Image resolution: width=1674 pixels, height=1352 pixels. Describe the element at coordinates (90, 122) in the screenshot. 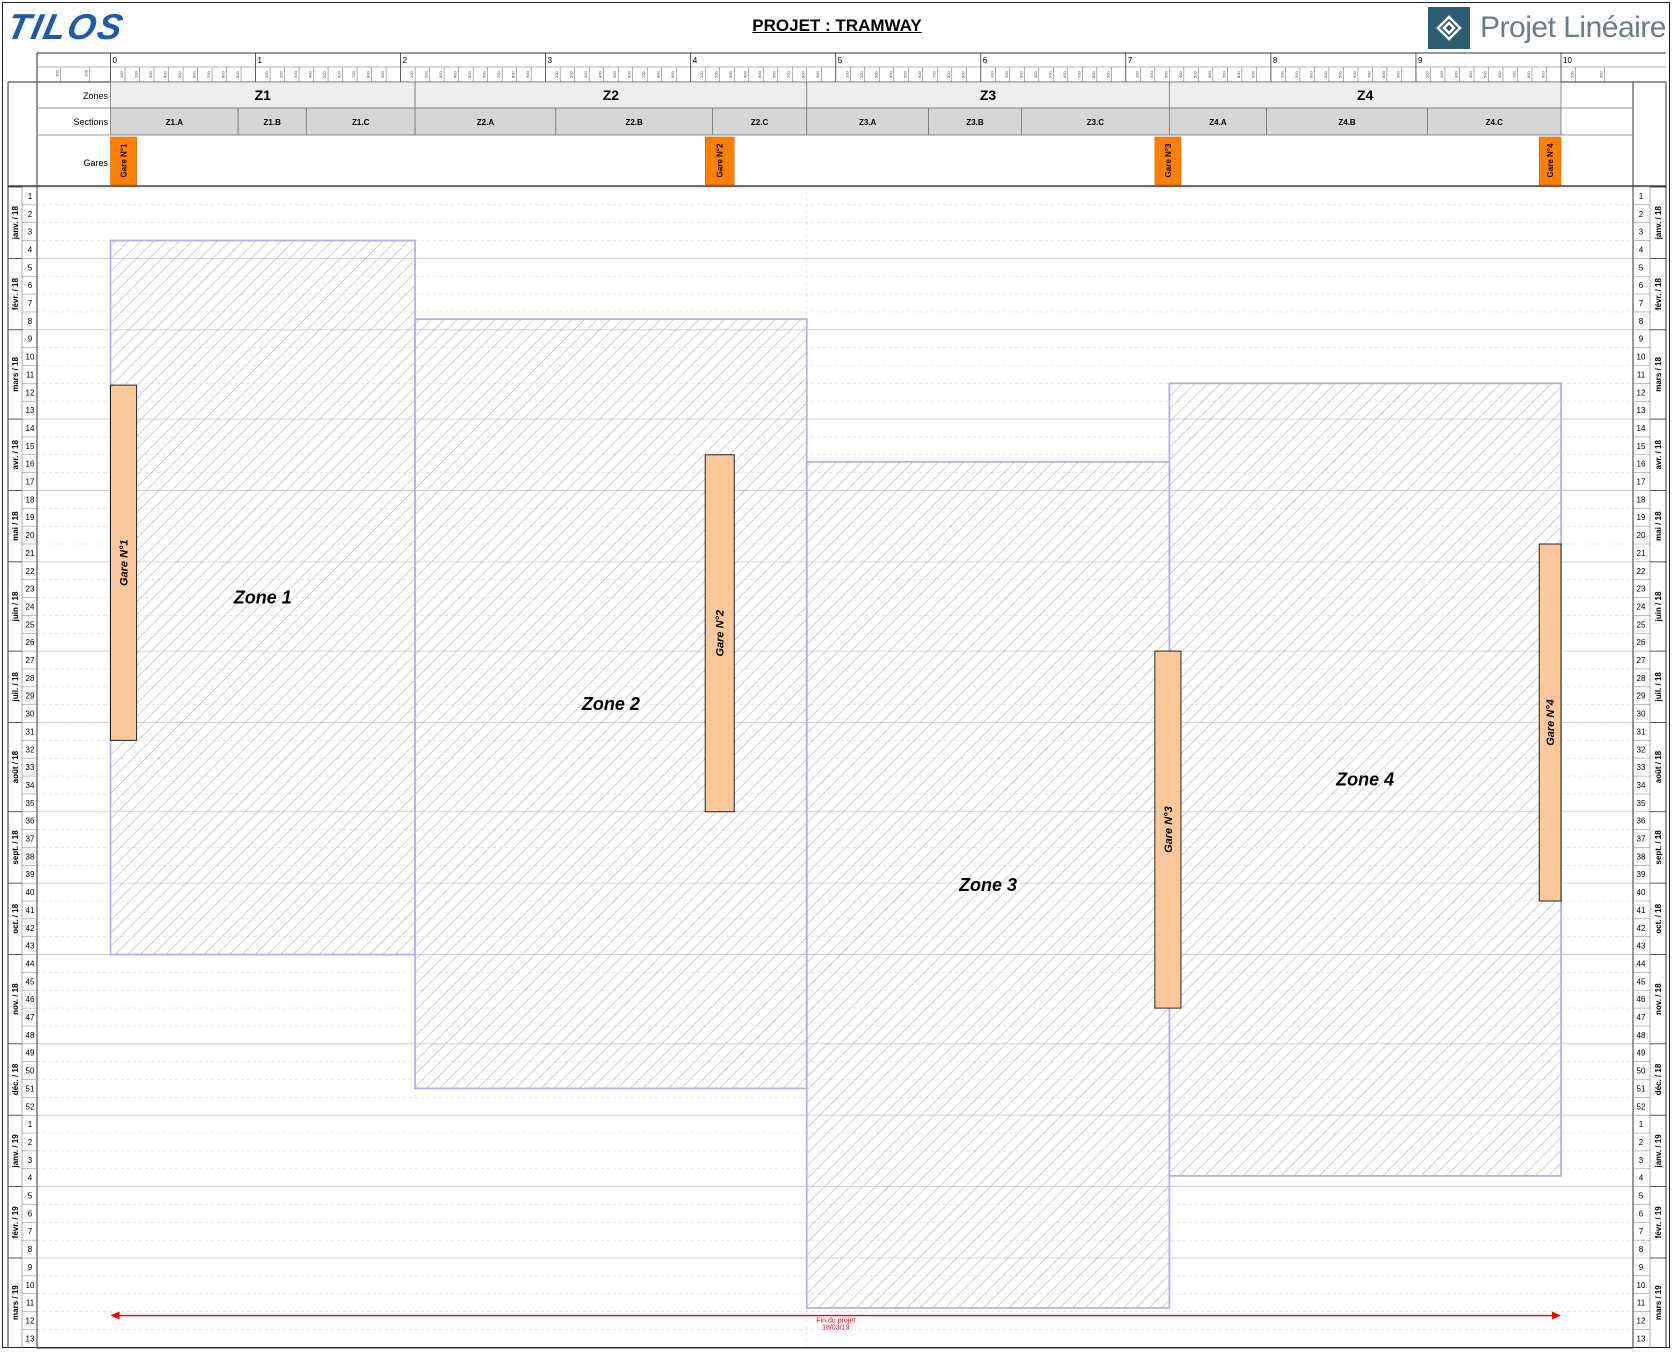

I see `sections-row-label: Sections` at that location.